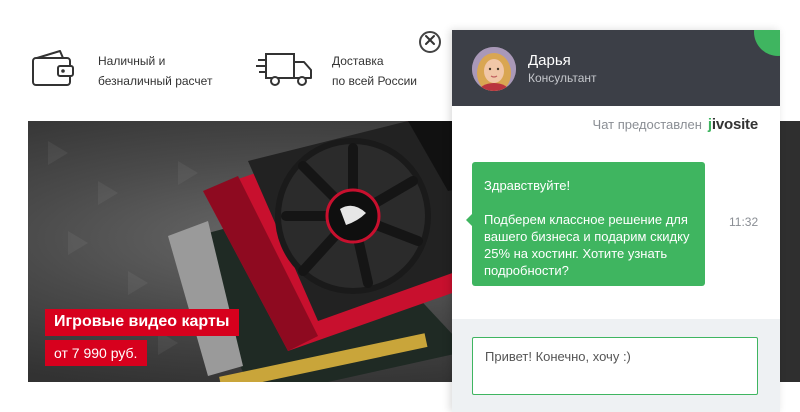 This screenshot has height=412, width=800. I want to click on chat-close-button, so click(430, 42).